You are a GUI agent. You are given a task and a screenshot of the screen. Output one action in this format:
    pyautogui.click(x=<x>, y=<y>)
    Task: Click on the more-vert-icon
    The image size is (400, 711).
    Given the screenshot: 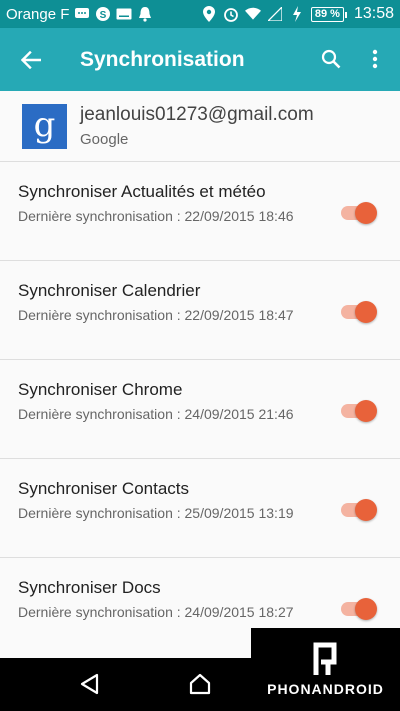 What is the action you would take?
    pyautogui.click(x=375, y=59)
    